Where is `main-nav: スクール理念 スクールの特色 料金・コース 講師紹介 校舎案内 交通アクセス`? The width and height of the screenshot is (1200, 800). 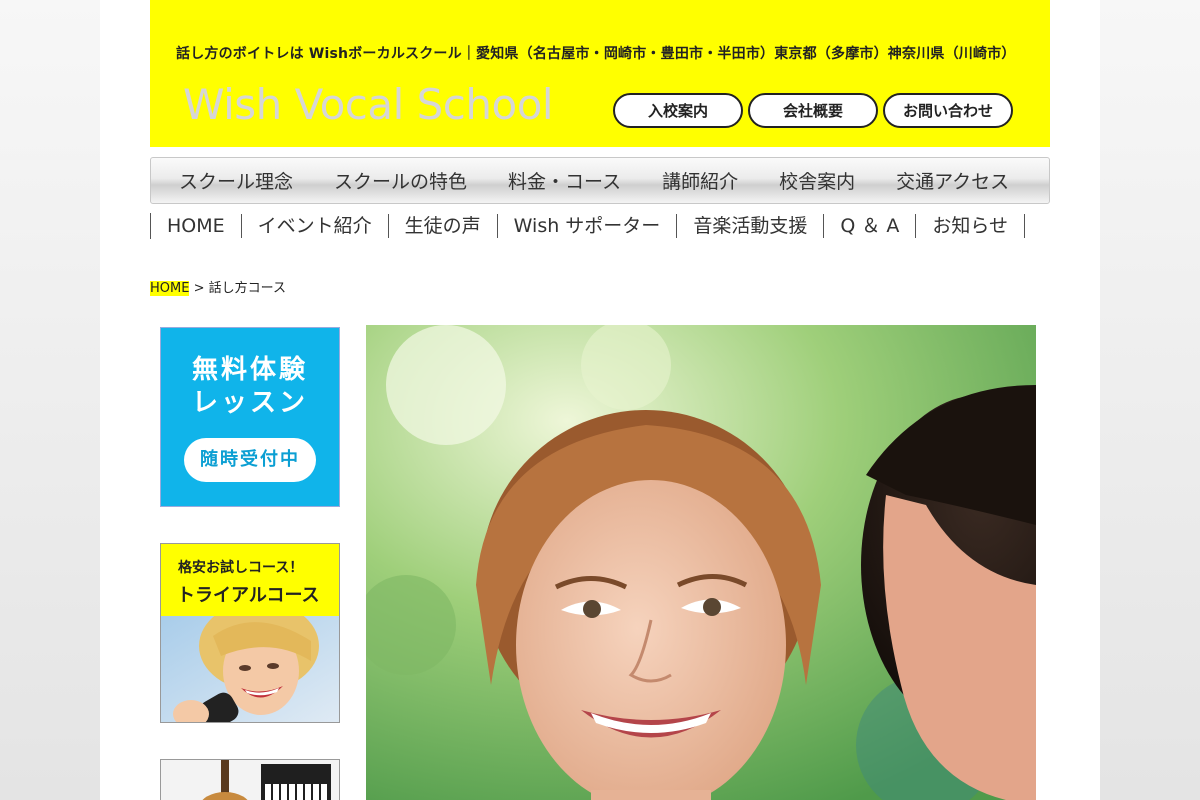 main-nav: スクール理念 スクールの特色 料金・コース 講師紹介 校舎案内 交通アクセス is located at coordinates (600, 180).